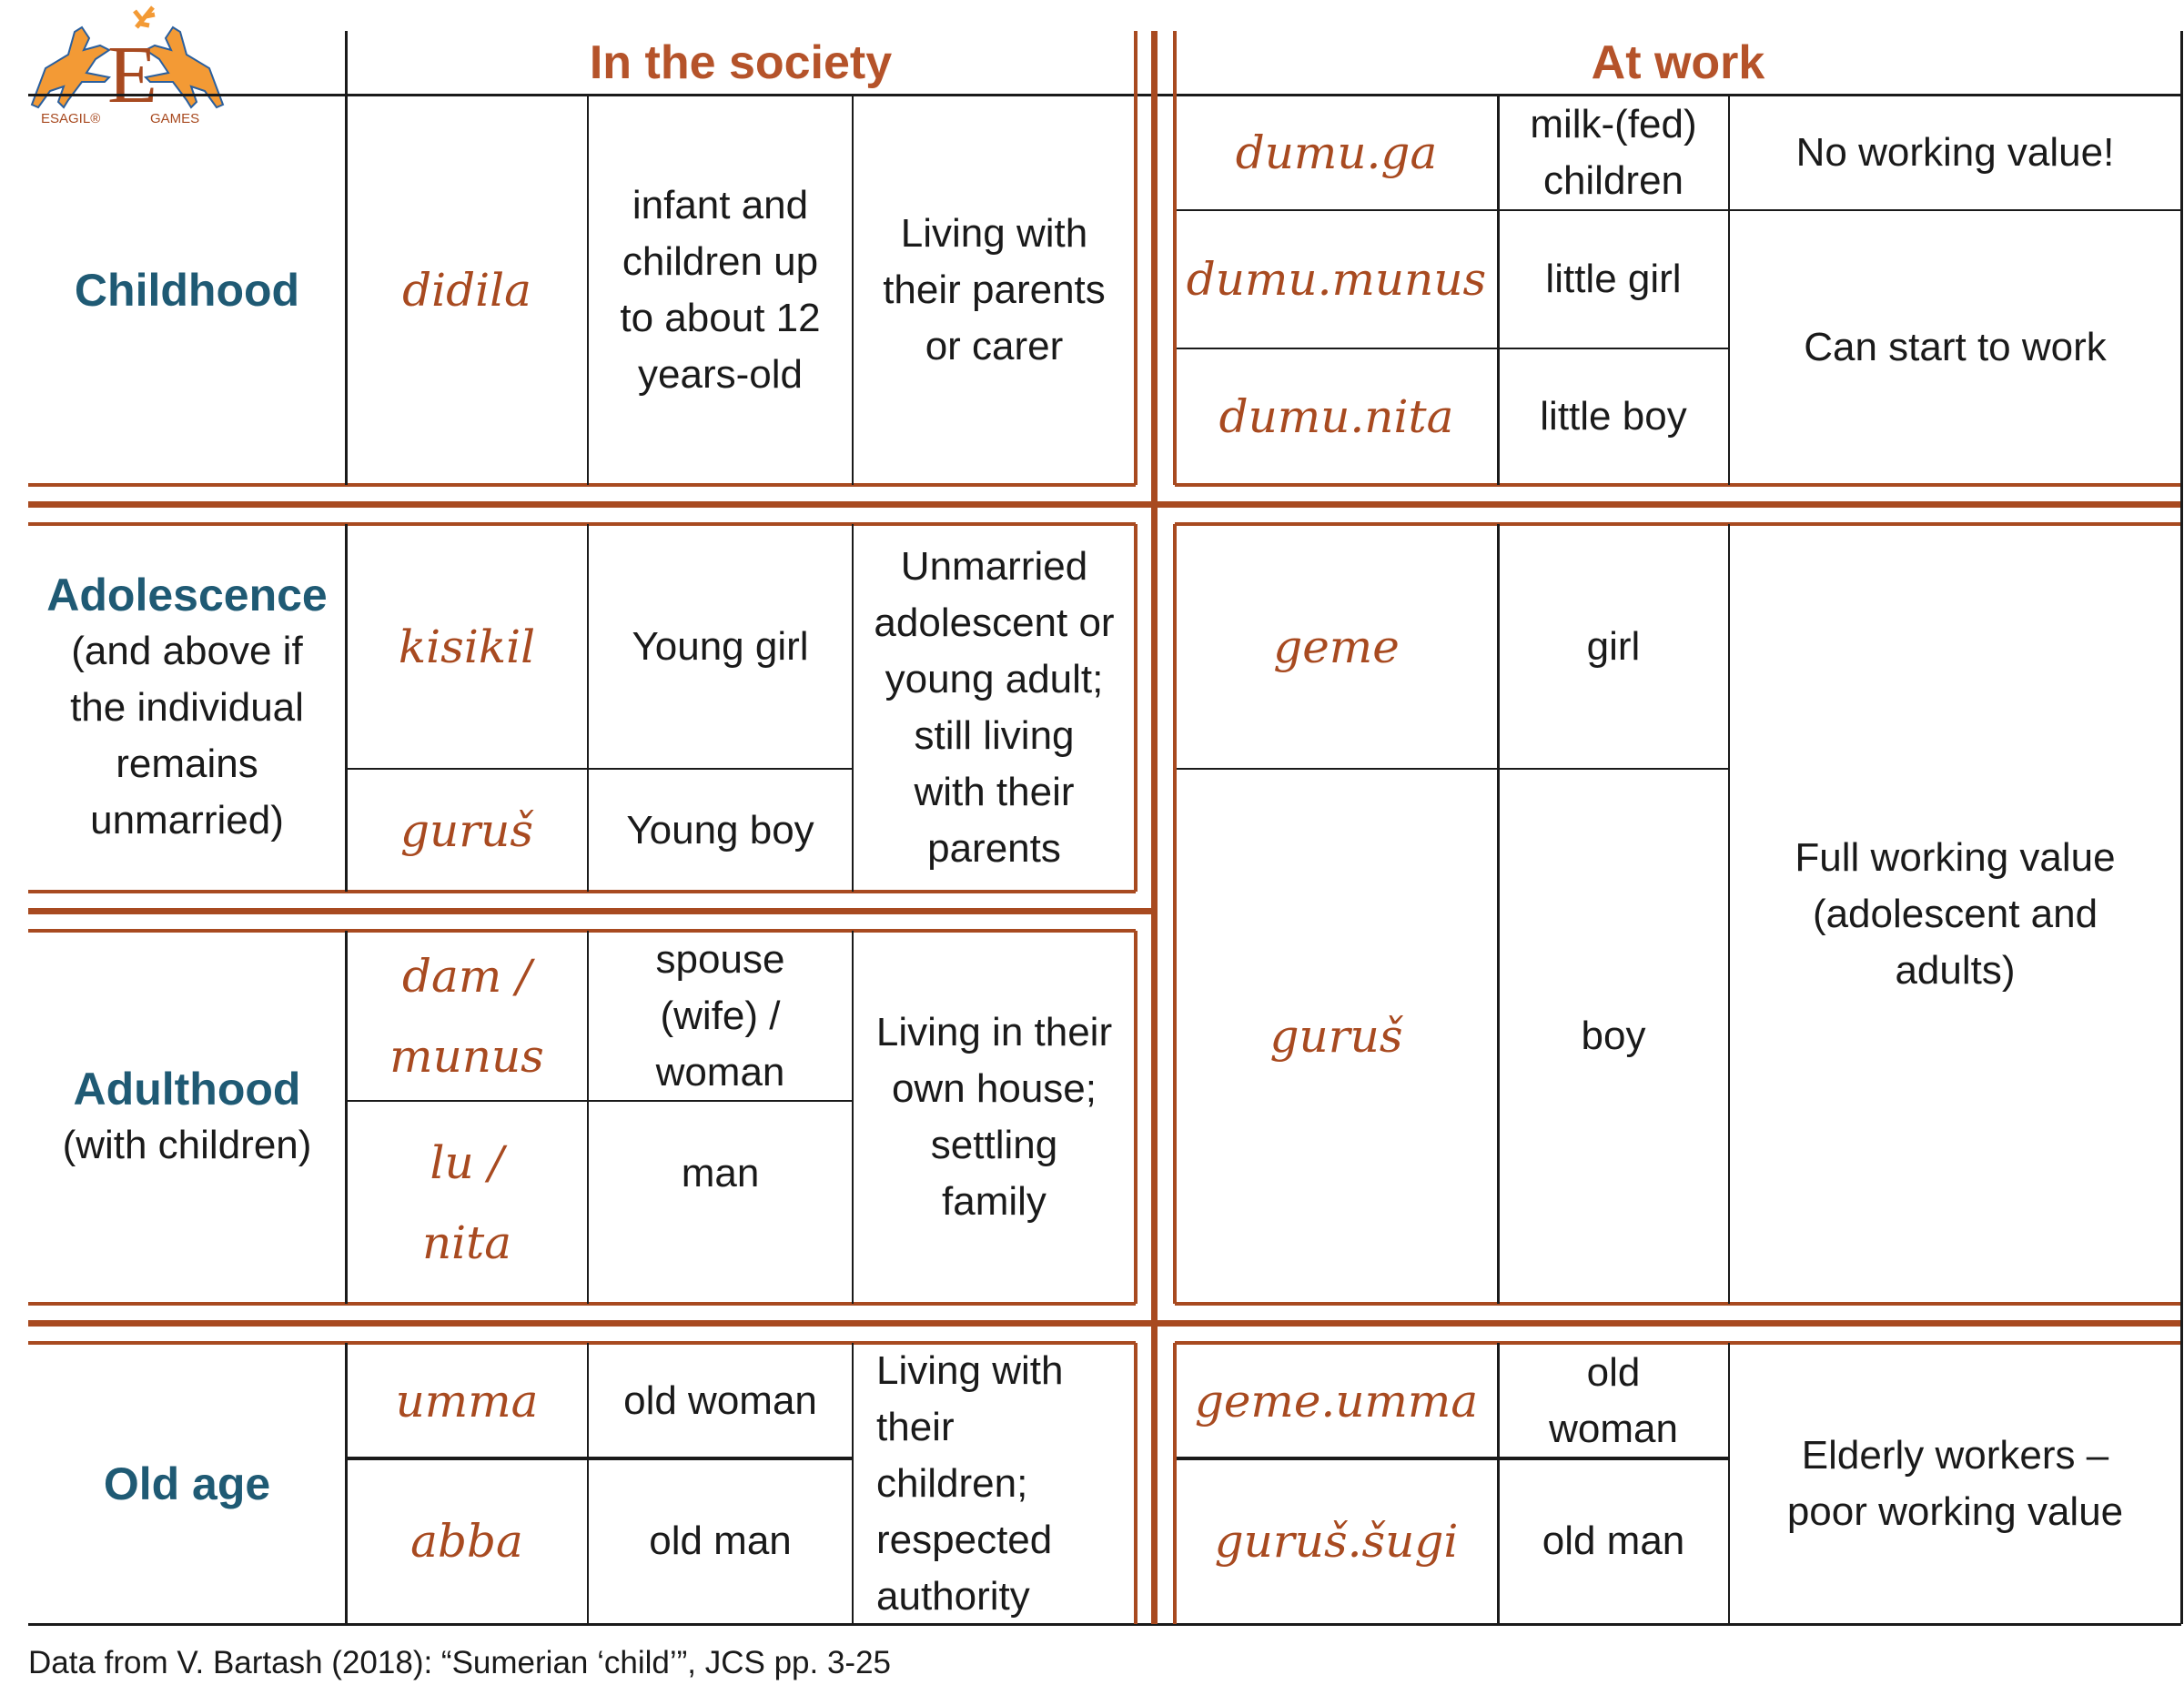 The height and width of the screenshot is (1705, 2184). I want to click on term-cell: kisikil, so click(467, 647).